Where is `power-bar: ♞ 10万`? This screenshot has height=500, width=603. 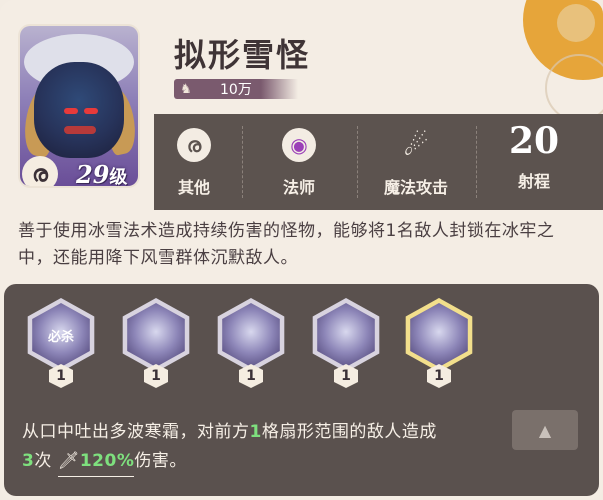
power-bar: ♞ 10万 is located at coordinates (236, 89).